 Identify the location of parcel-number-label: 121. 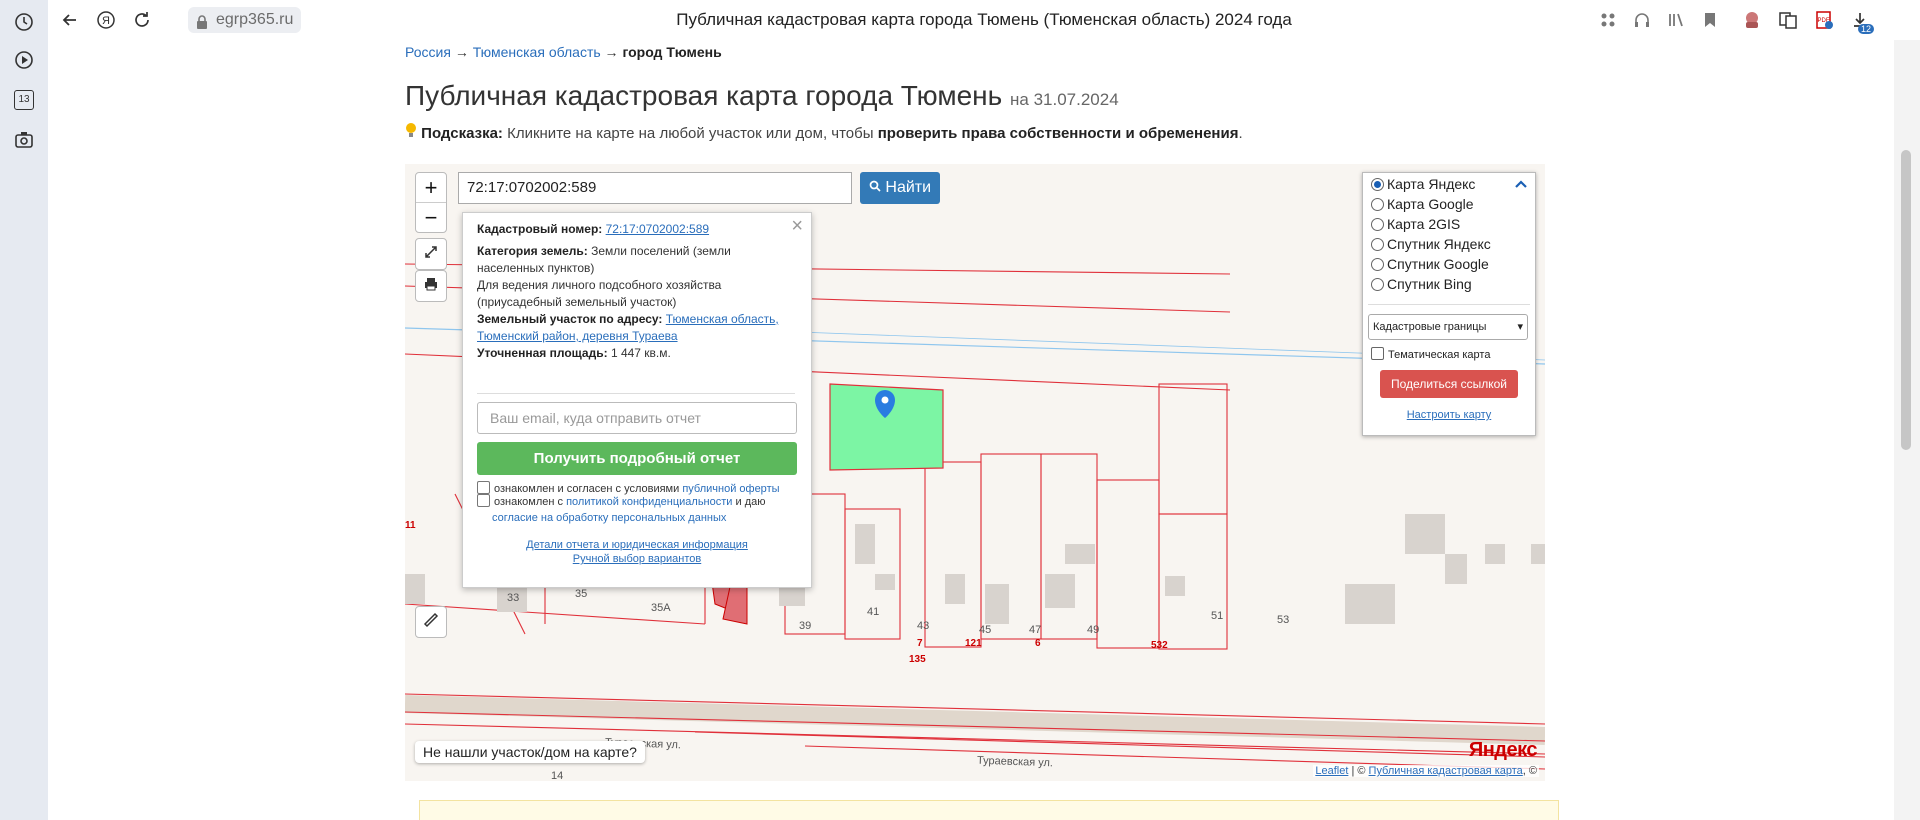
(973, 643).